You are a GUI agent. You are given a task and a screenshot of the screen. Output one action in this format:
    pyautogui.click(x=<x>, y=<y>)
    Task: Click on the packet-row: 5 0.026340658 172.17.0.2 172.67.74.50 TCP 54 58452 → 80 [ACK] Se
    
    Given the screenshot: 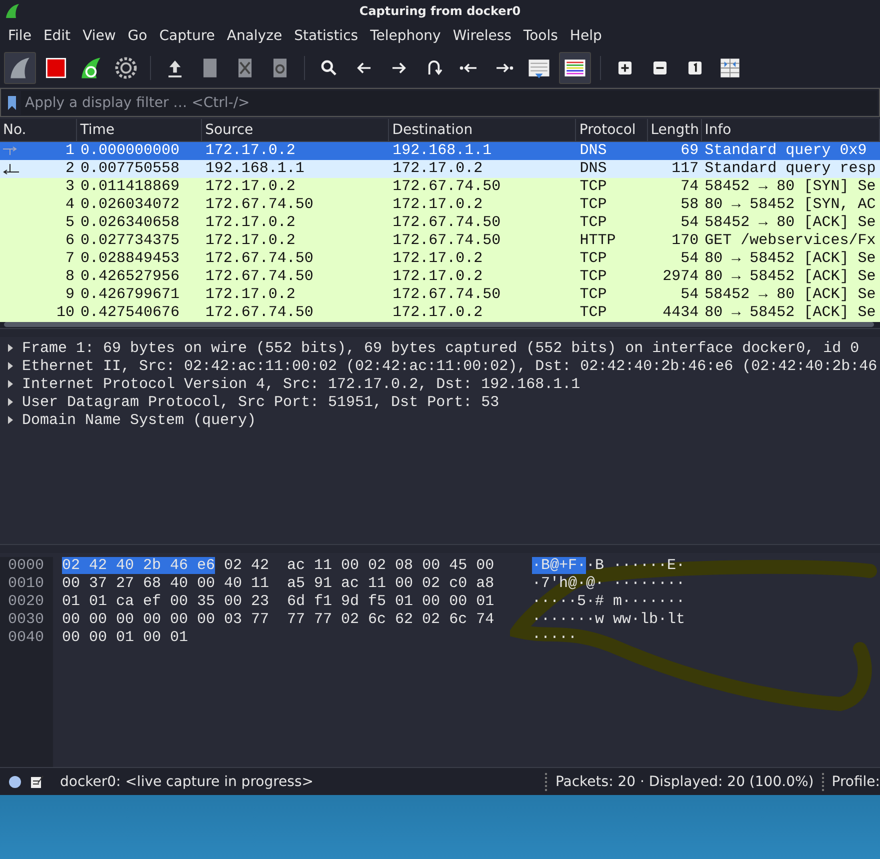 What is the action you would take?
    pyautogui.click(x=440, y=223)
    